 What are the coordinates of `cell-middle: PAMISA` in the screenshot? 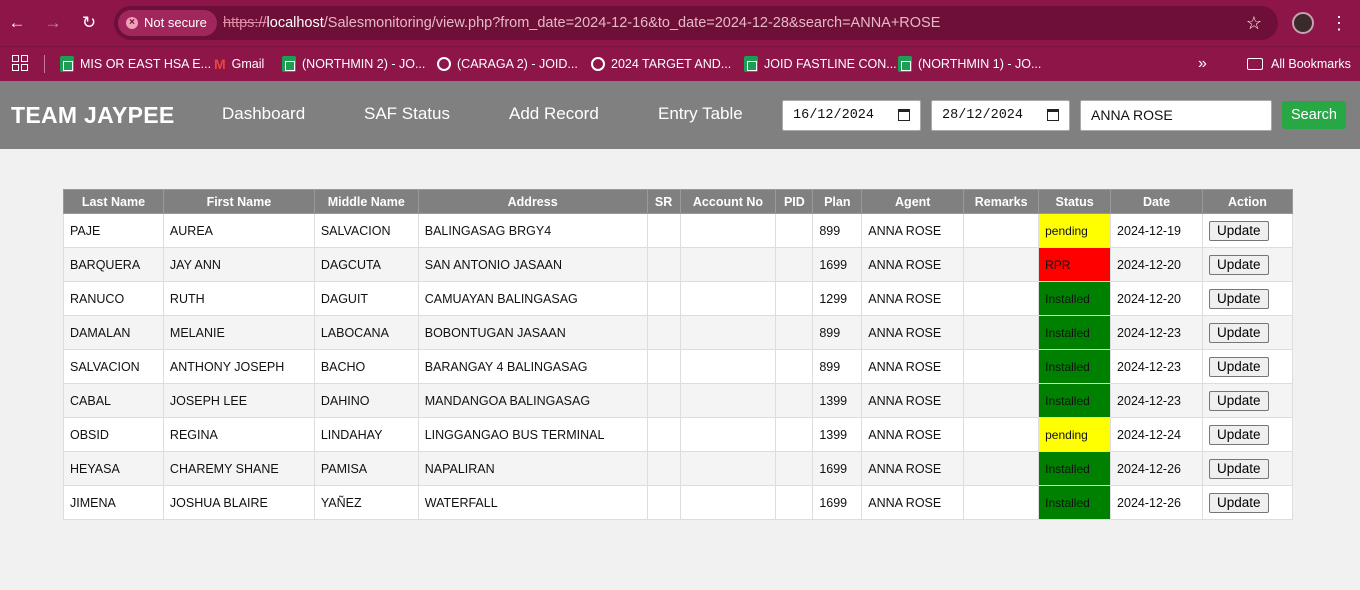 It's located at (366, 468).